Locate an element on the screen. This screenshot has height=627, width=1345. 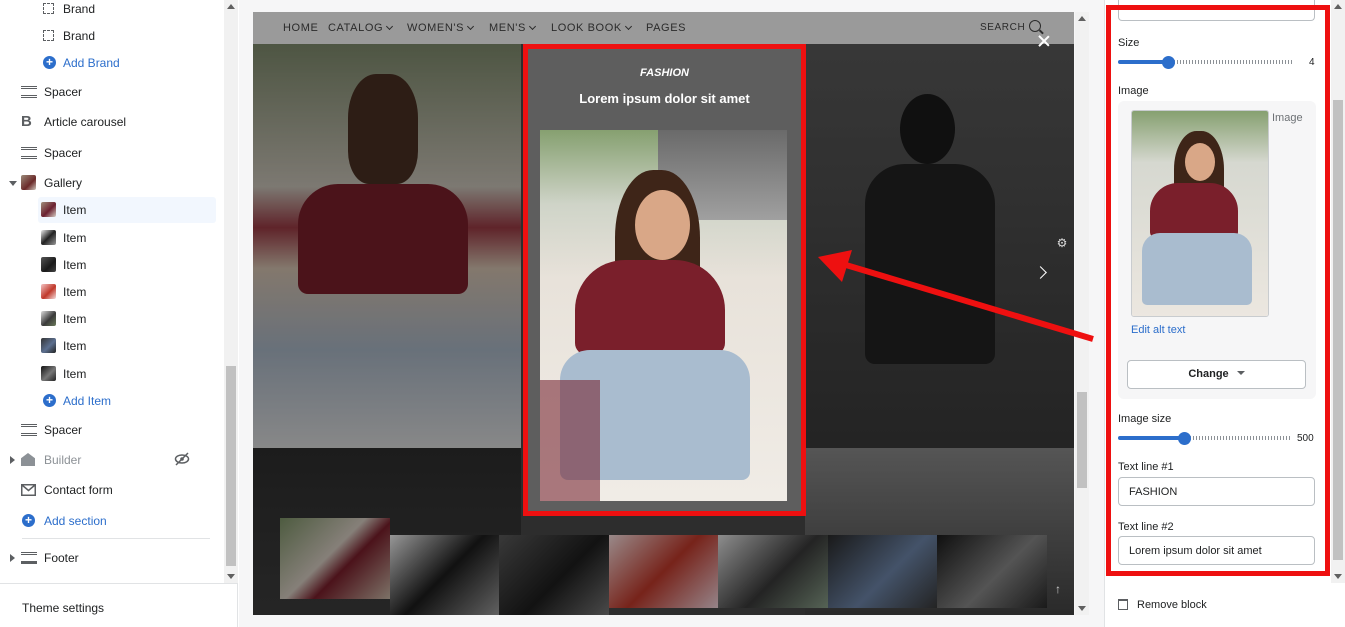
close-icon is located at coordinates (1044, 41).